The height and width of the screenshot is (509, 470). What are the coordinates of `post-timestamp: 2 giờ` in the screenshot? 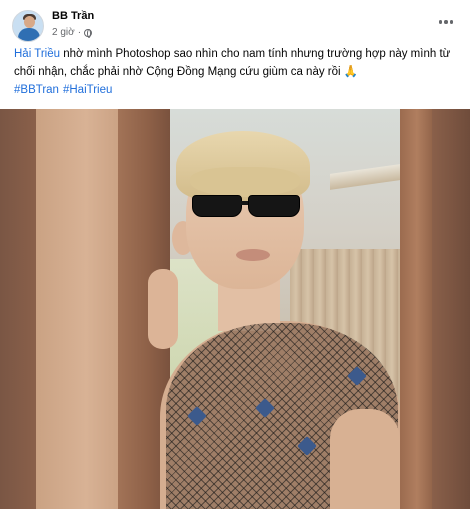 It's located at (63, 32).